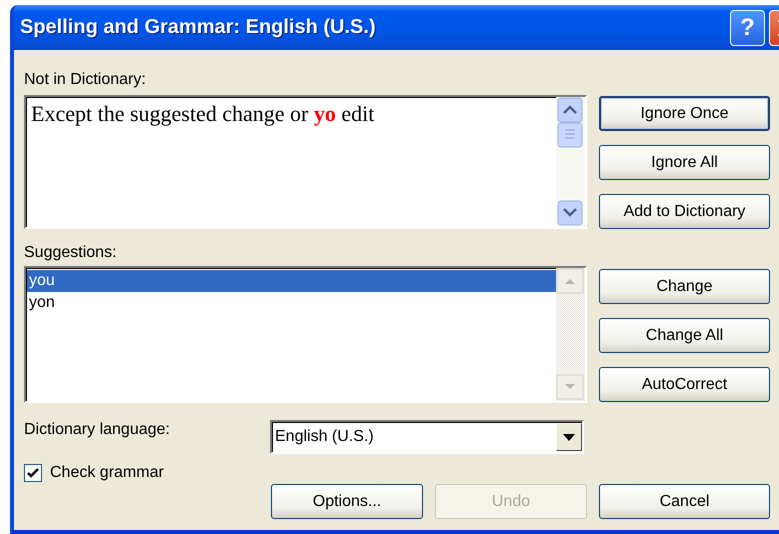 The height and width of the screenshot is (534, 779). Describe the element at coordinates (684, 162) in the screenshot. I see `dialog-button: Ignore All` at that location.